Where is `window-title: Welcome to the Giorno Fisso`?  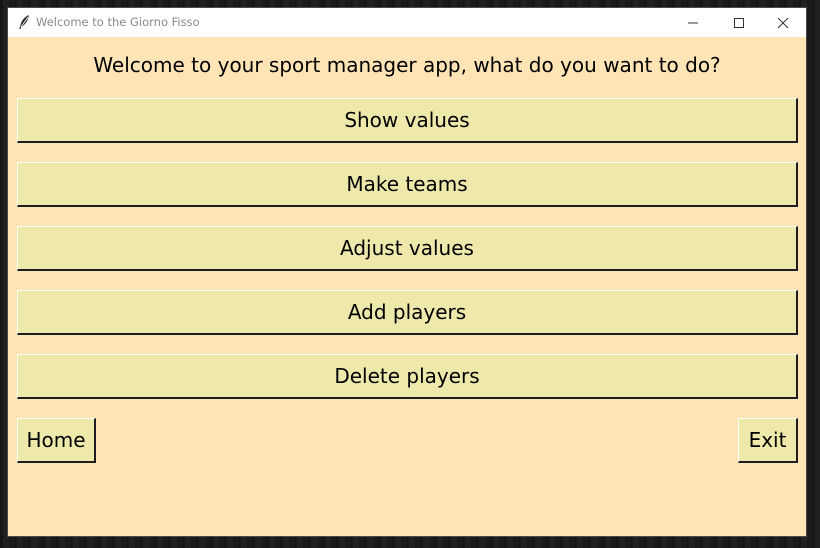 window-title: Welcome to the Giorno Fisso is located at coordinates (118, 22).